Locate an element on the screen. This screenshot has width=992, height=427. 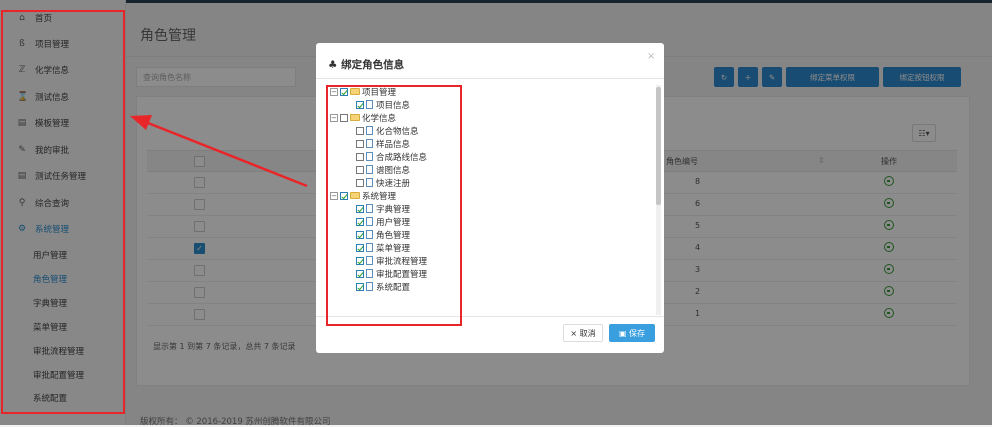
annotation-box-tree is located at coordinates (394, 205).